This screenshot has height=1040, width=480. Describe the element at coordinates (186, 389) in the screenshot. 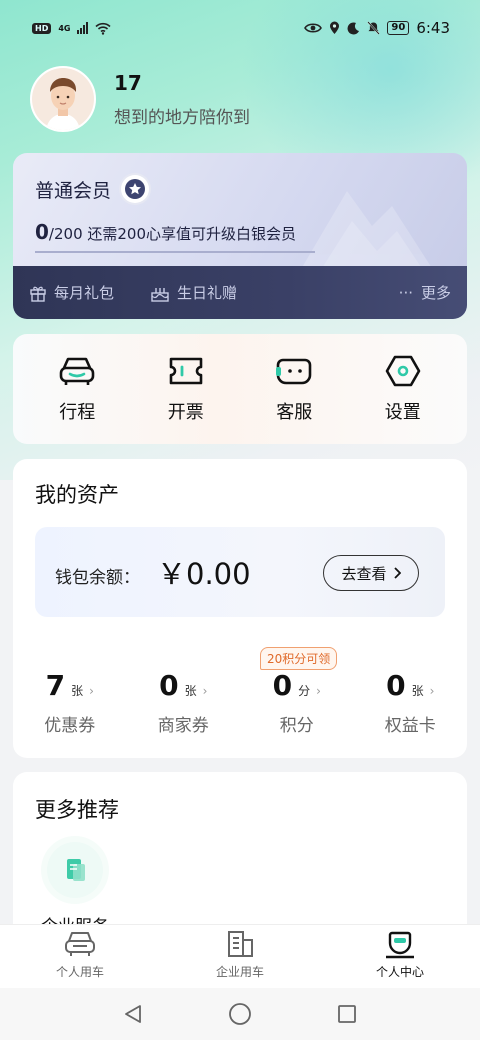

I see `action-invoice: 开票` at that location.